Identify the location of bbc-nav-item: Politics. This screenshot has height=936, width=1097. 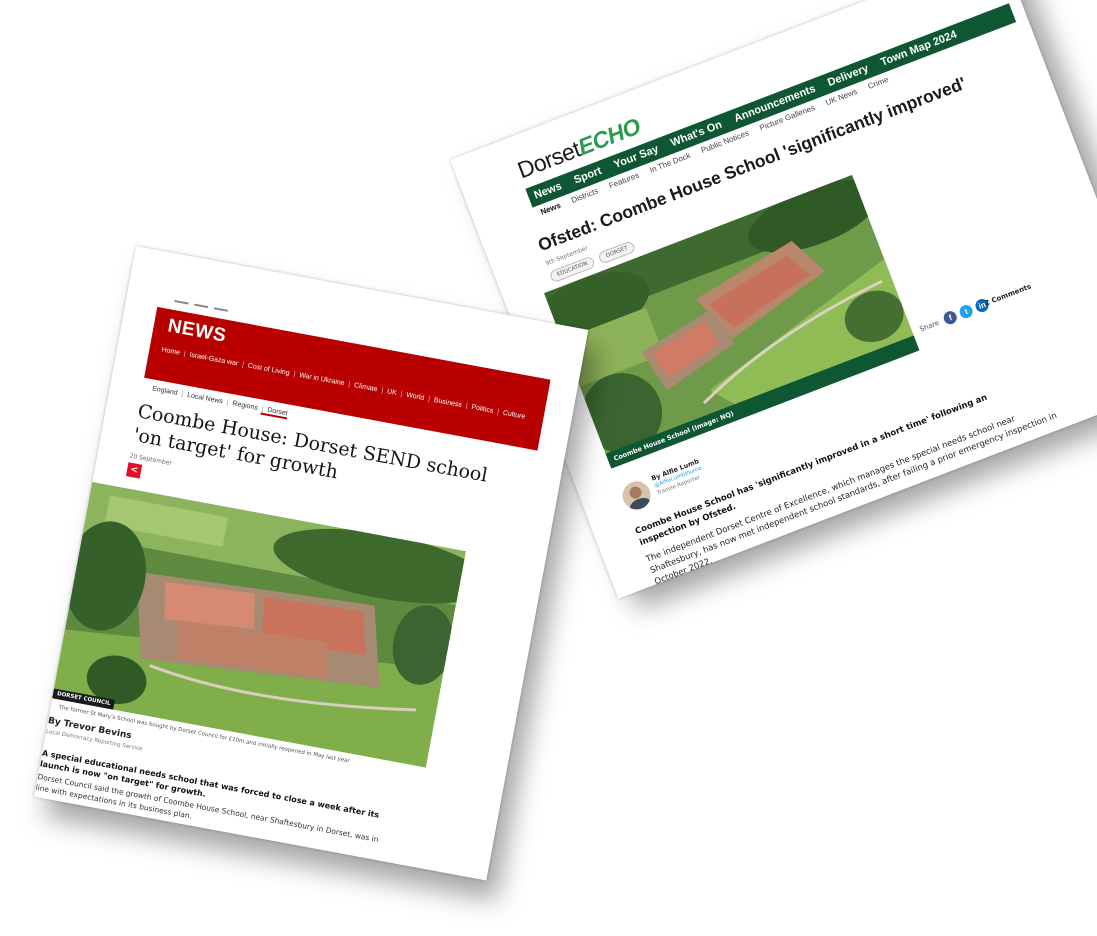
(479, 409).